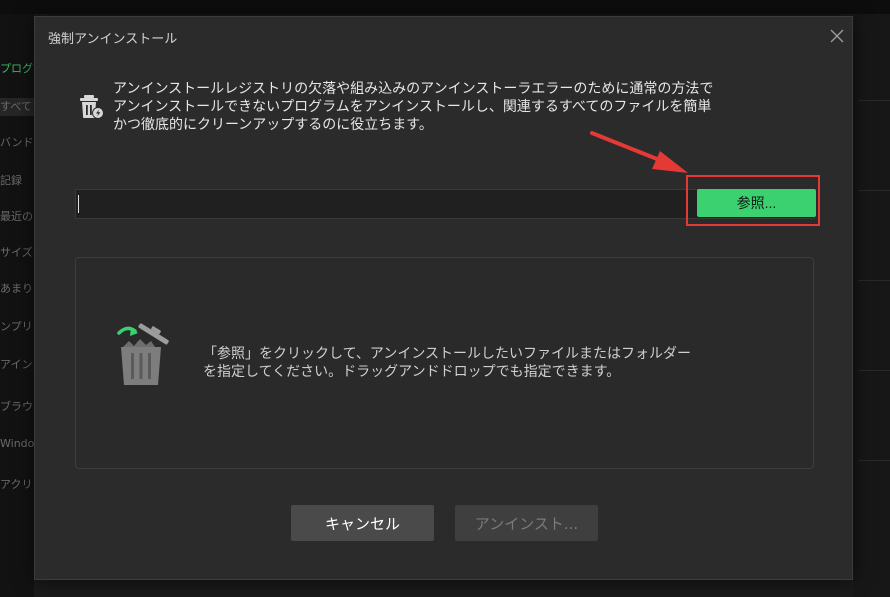 Image resolution: width=890 pixels, height=597 pixels. What do you see at coordinates (412, 372) in the screenshot?
I see `hint-line: を指定してください。ドラッグアンドドロップでも指定できます。` at bounding box center [412, 372].